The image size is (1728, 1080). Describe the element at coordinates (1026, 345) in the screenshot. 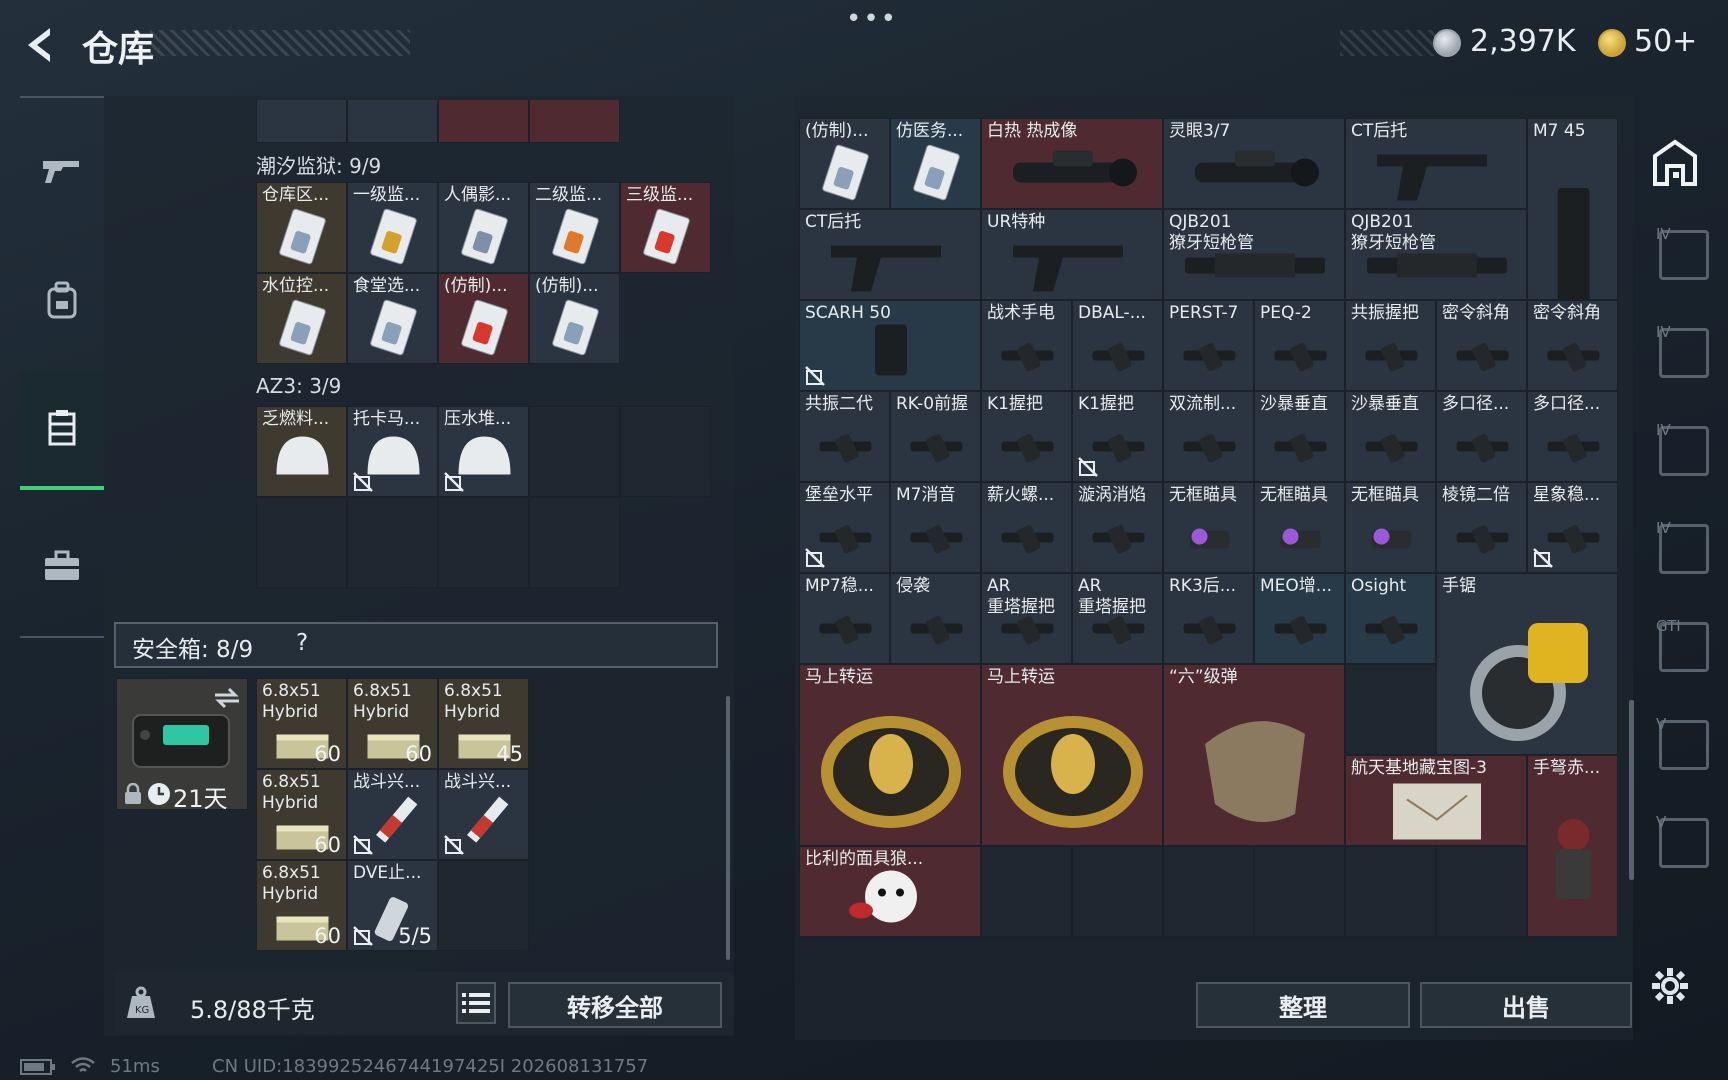

I see `storage-item: 战术手电` at that location.